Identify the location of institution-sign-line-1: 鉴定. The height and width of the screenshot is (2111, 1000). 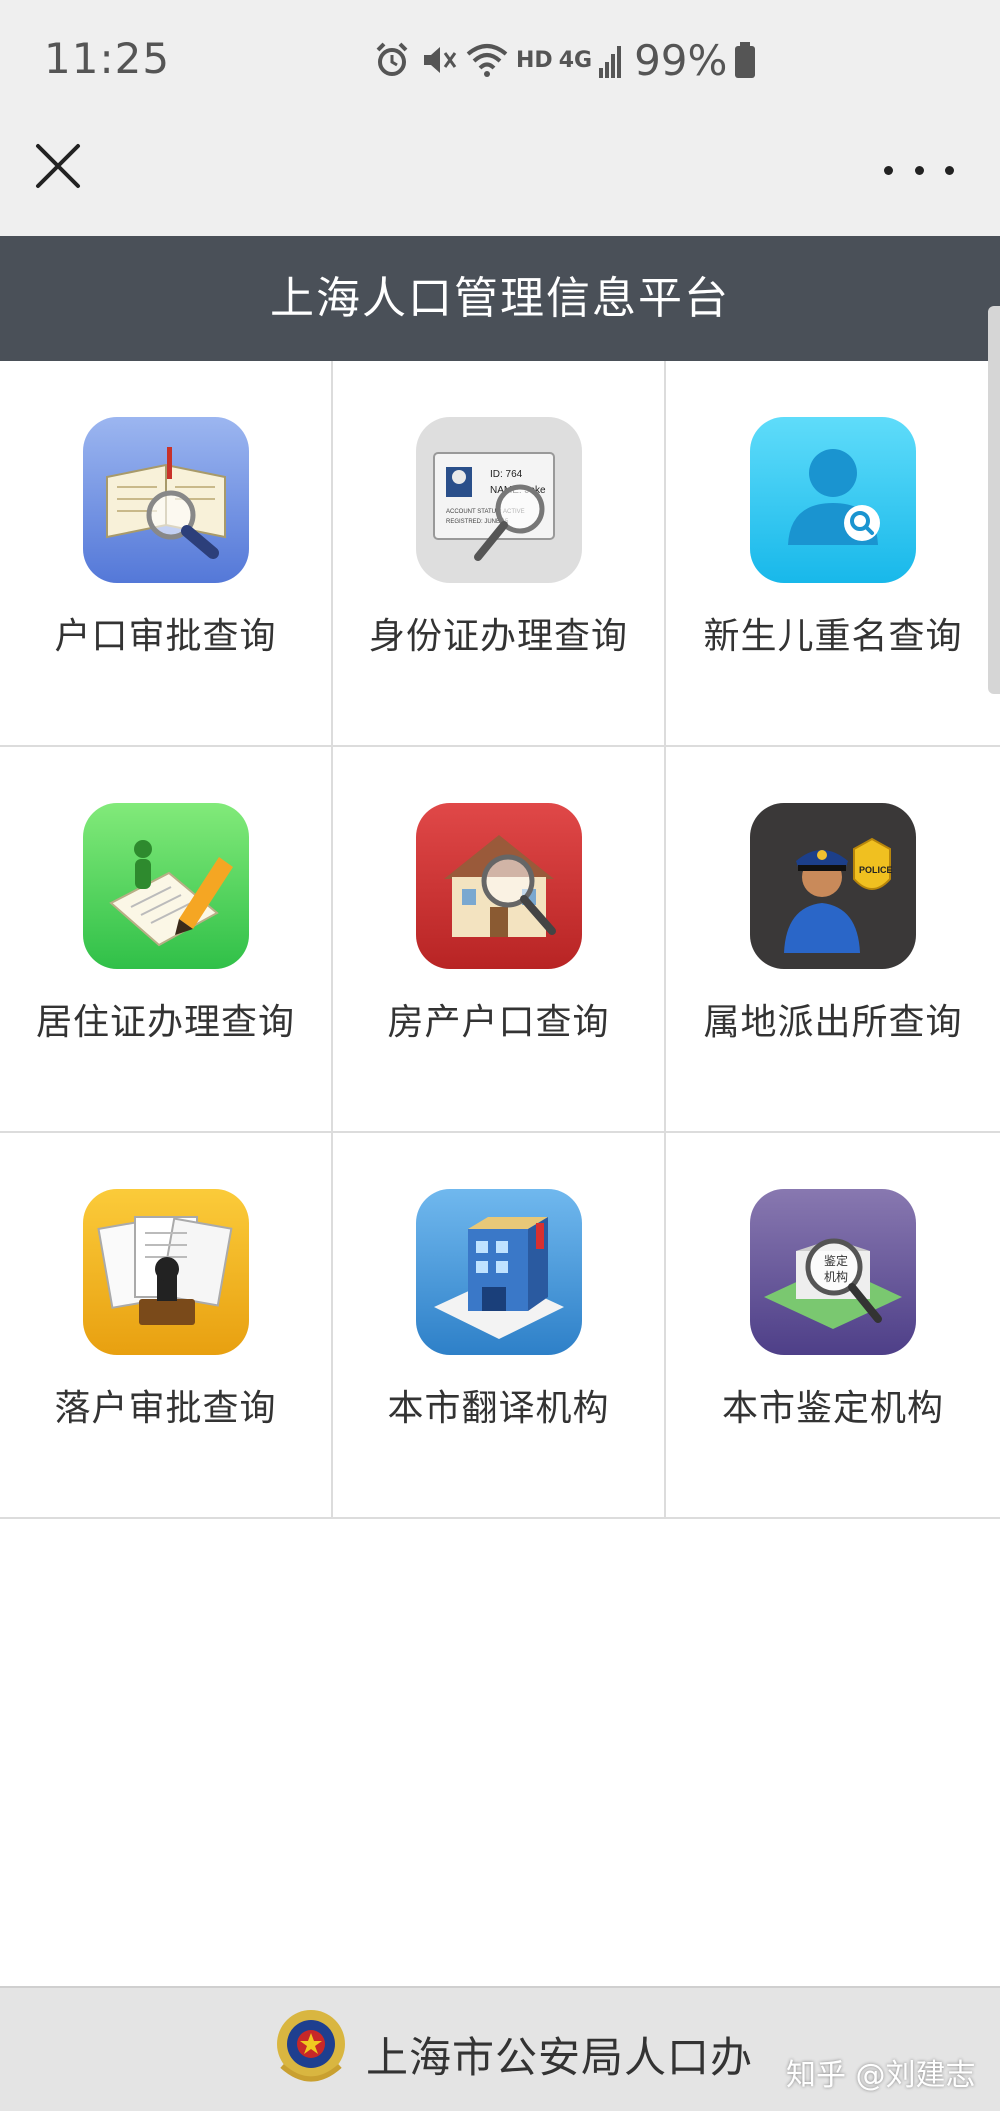
(836, 1260).